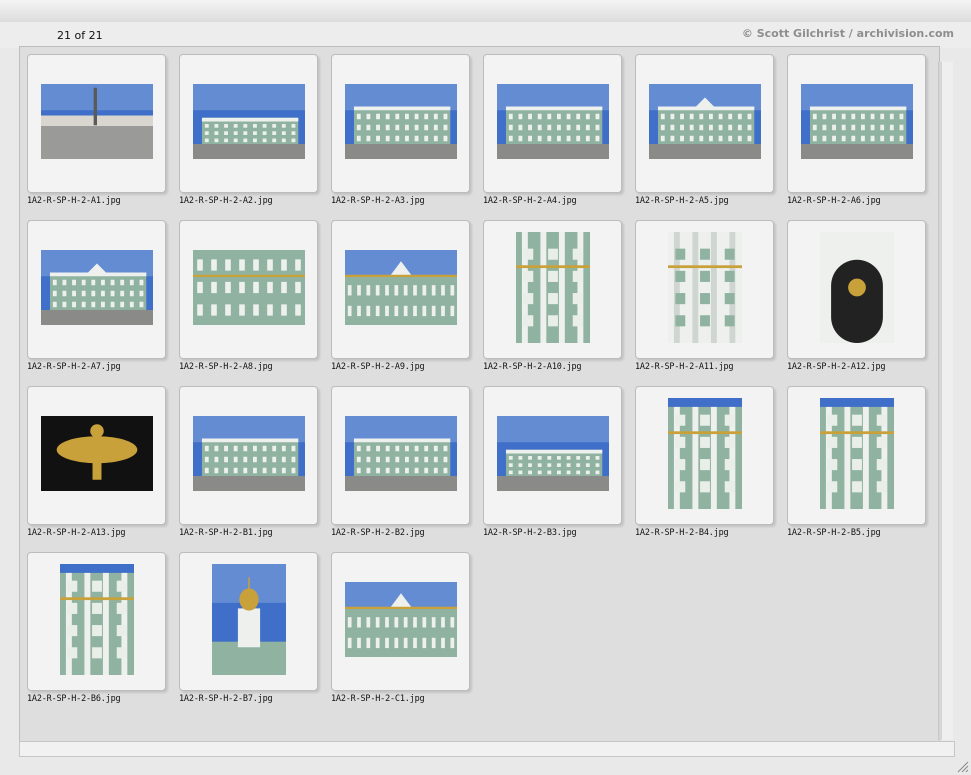  Describe the element at coordinates (76, 533) in the screenshot. I see `thumbnail-filename: 1A2-R-SP-H-2-A13.jpg` at that location.